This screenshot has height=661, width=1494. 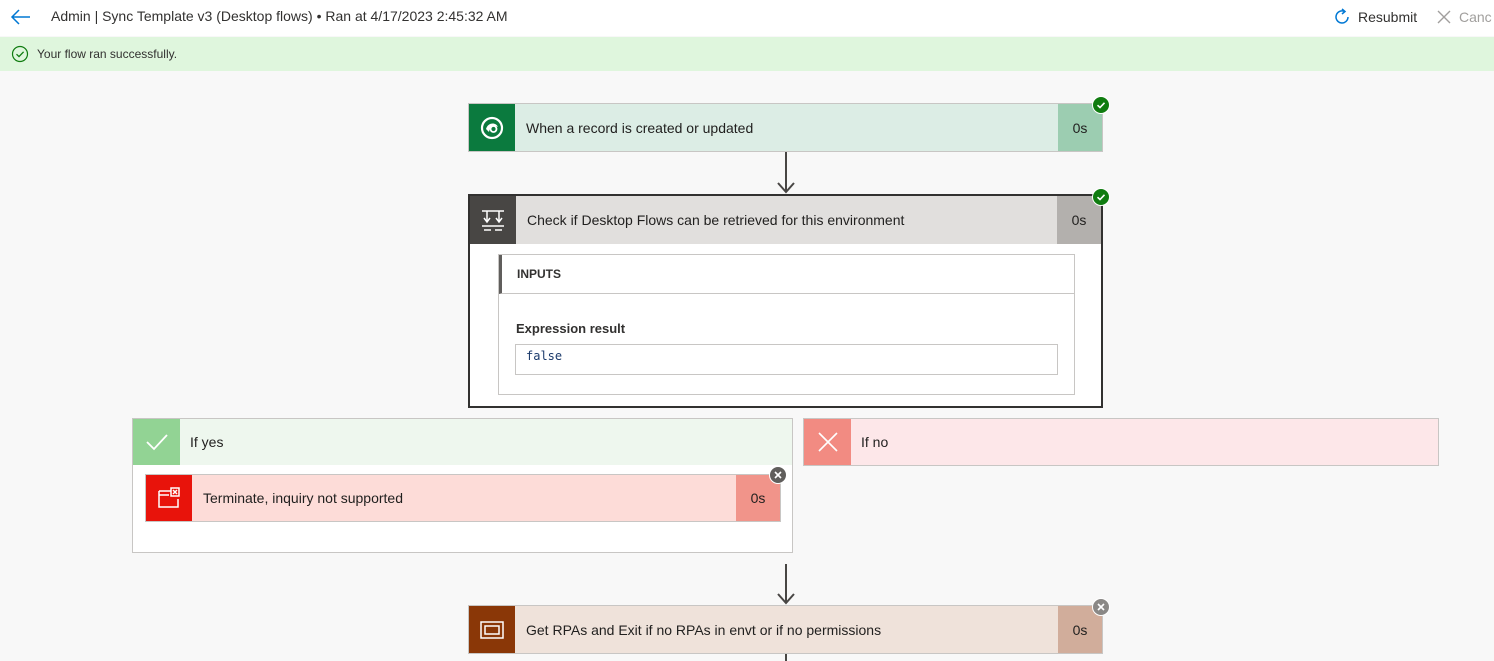 I want to click on trigger-card: When a record is created or updated 0s, so click(x=785, y=127).